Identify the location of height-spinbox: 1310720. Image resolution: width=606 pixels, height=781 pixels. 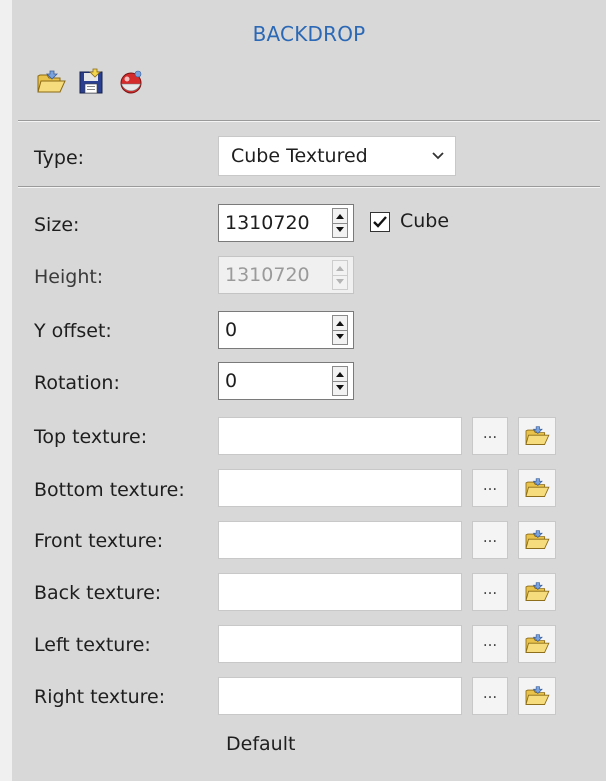
(286, 275).